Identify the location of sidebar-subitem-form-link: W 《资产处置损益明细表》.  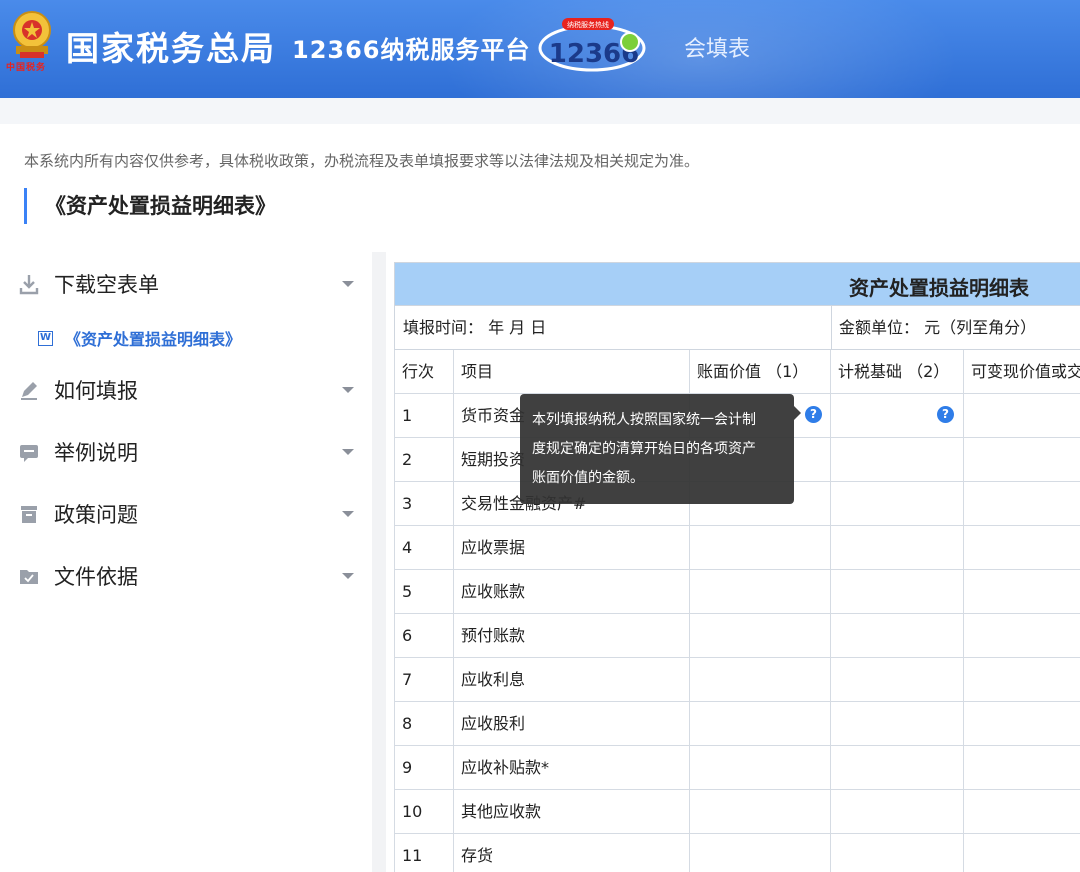
(139, 338).